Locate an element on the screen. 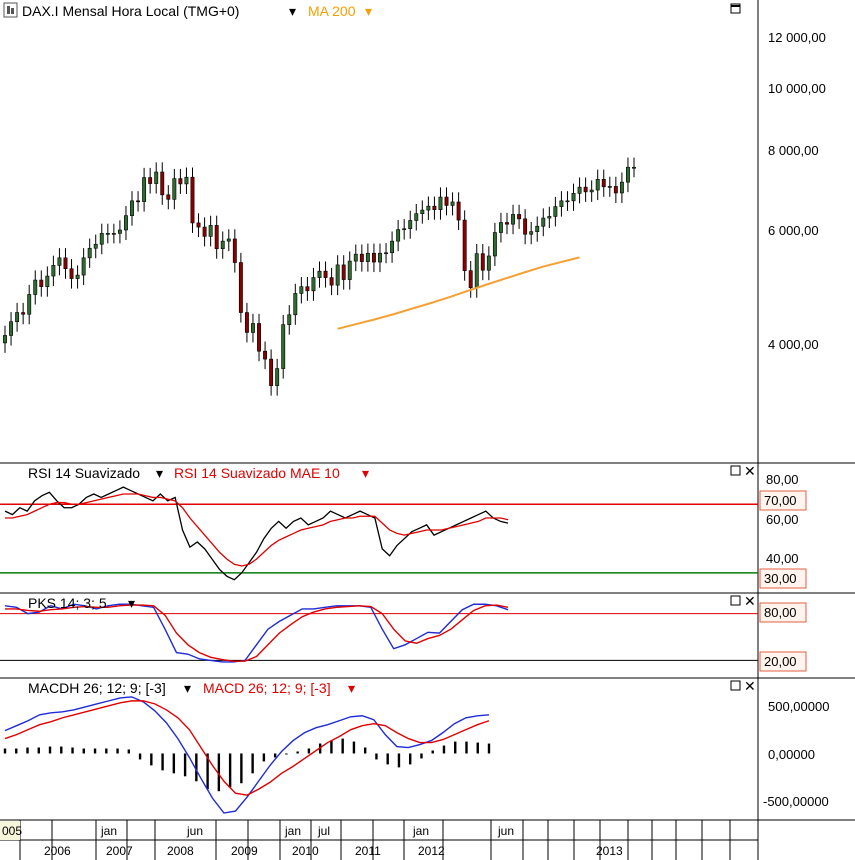 The height and width of the screenshot is (860, 855). rsi-title-dropdown-icon: ▾ is located at coordinates (159, 473).